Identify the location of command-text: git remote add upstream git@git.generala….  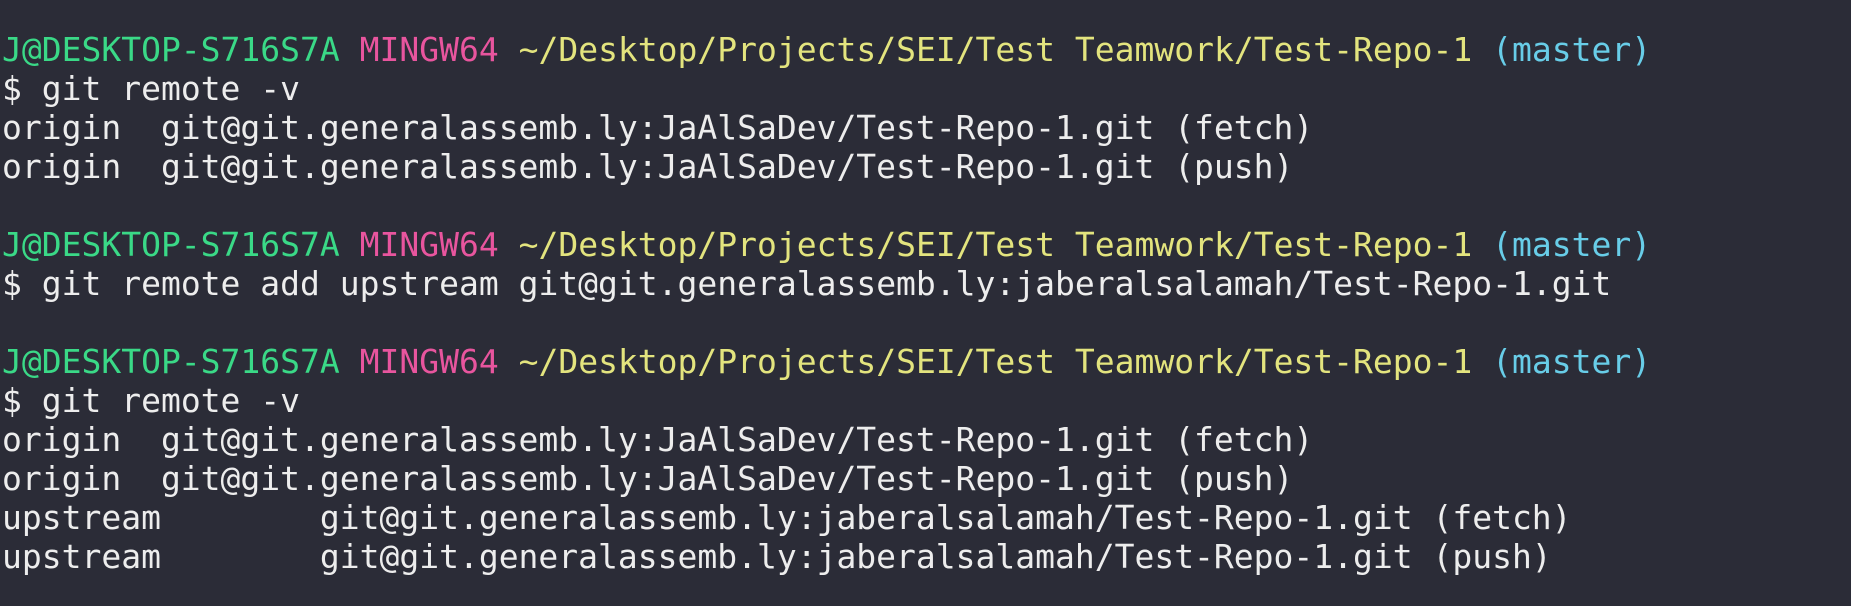
(826, 283).